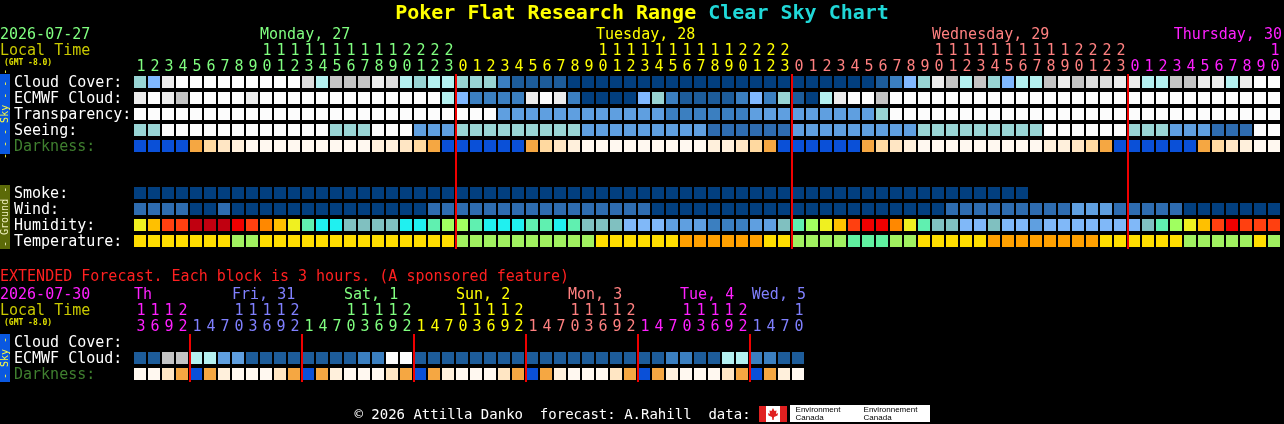  I want to click on credit-text: © 2026 Attilla Danko forecast: A.Rahill data:, so click(552, 413).